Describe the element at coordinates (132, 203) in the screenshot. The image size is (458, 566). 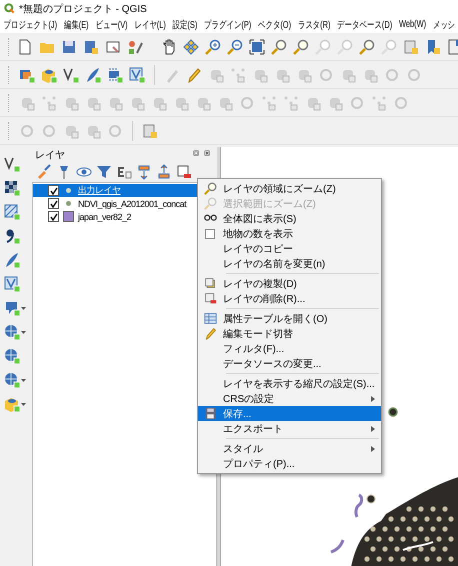
I see `layer-name: NDVI_qgis_A2012001_concat` at that location.